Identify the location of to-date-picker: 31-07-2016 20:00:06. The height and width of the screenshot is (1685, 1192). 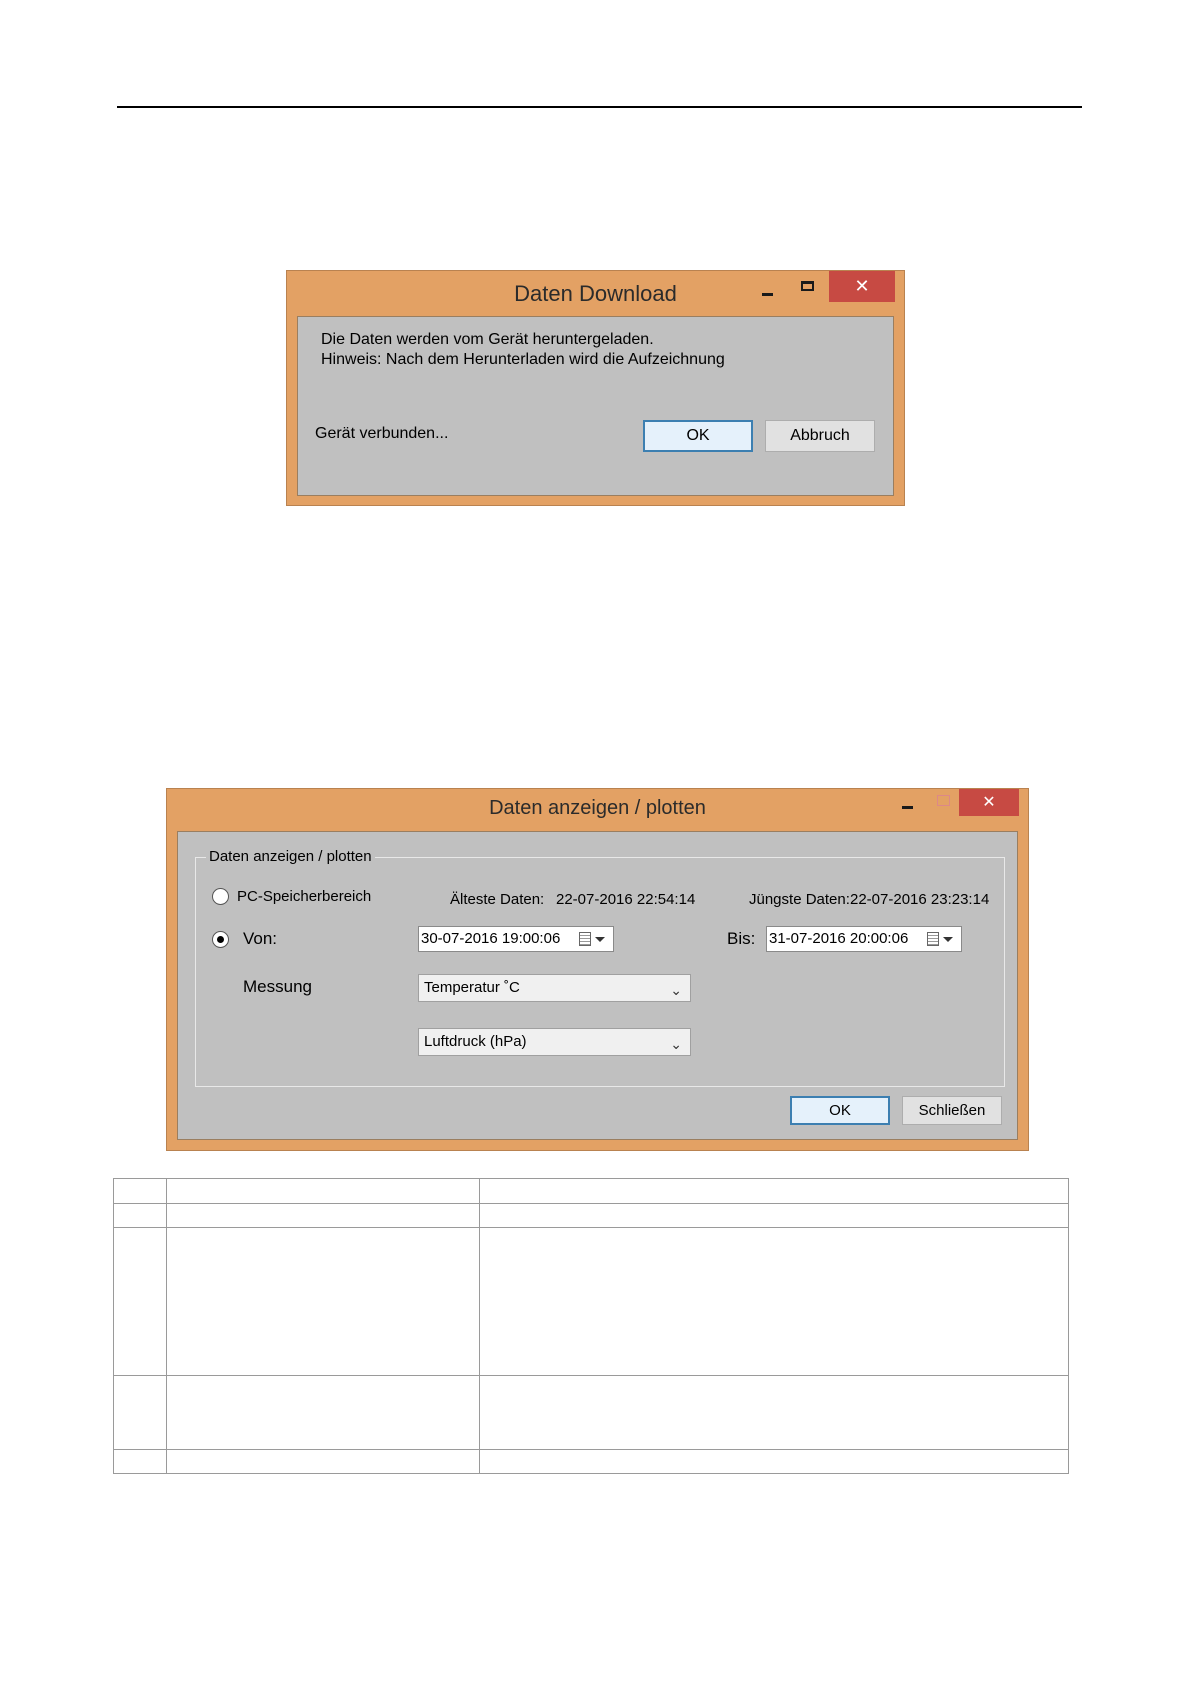
(864, 939).